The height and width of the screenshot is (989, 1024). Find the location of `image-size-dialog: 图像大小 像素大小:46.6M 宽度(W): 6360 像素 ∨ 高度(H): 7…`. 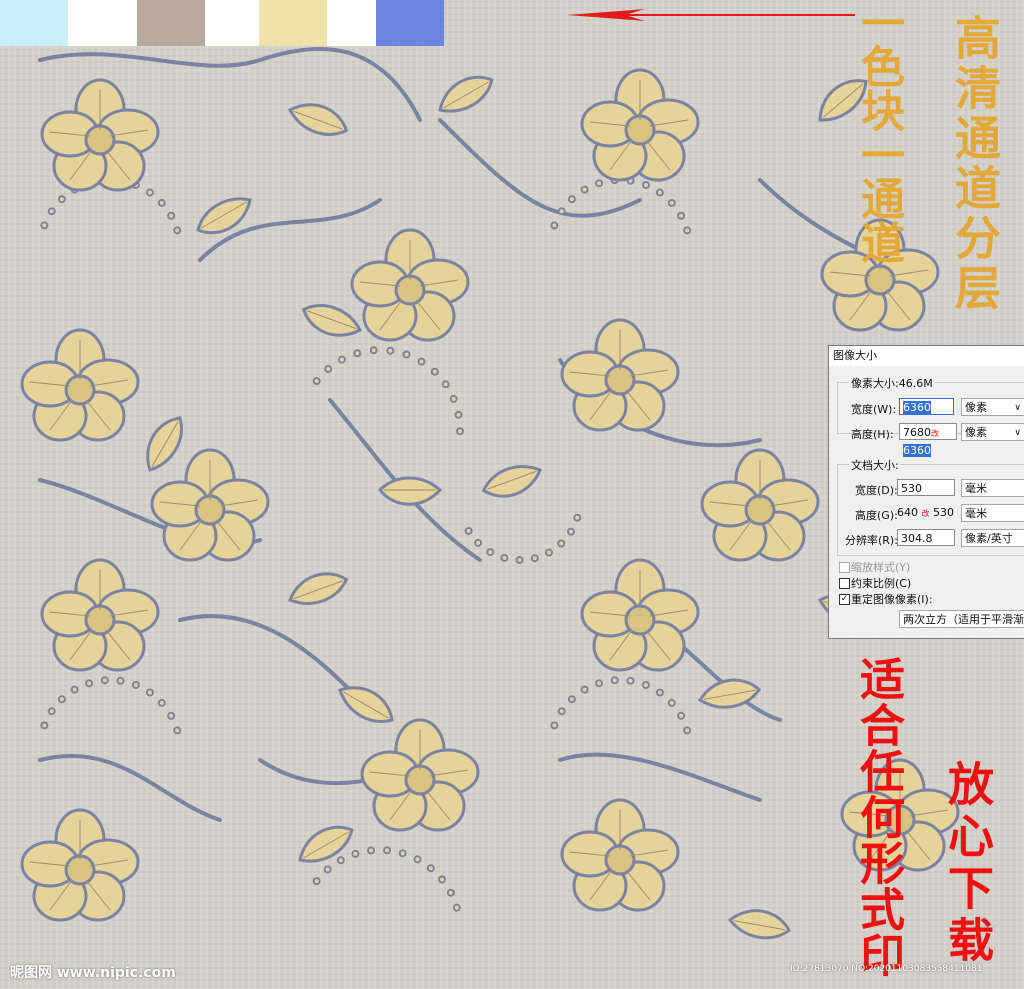

image-size-dialog: 图像大小 像素大小:46.6M 宽度(W): 6360 像素 ∨ 高度(H): 7… is located at coordinates (926, 492).